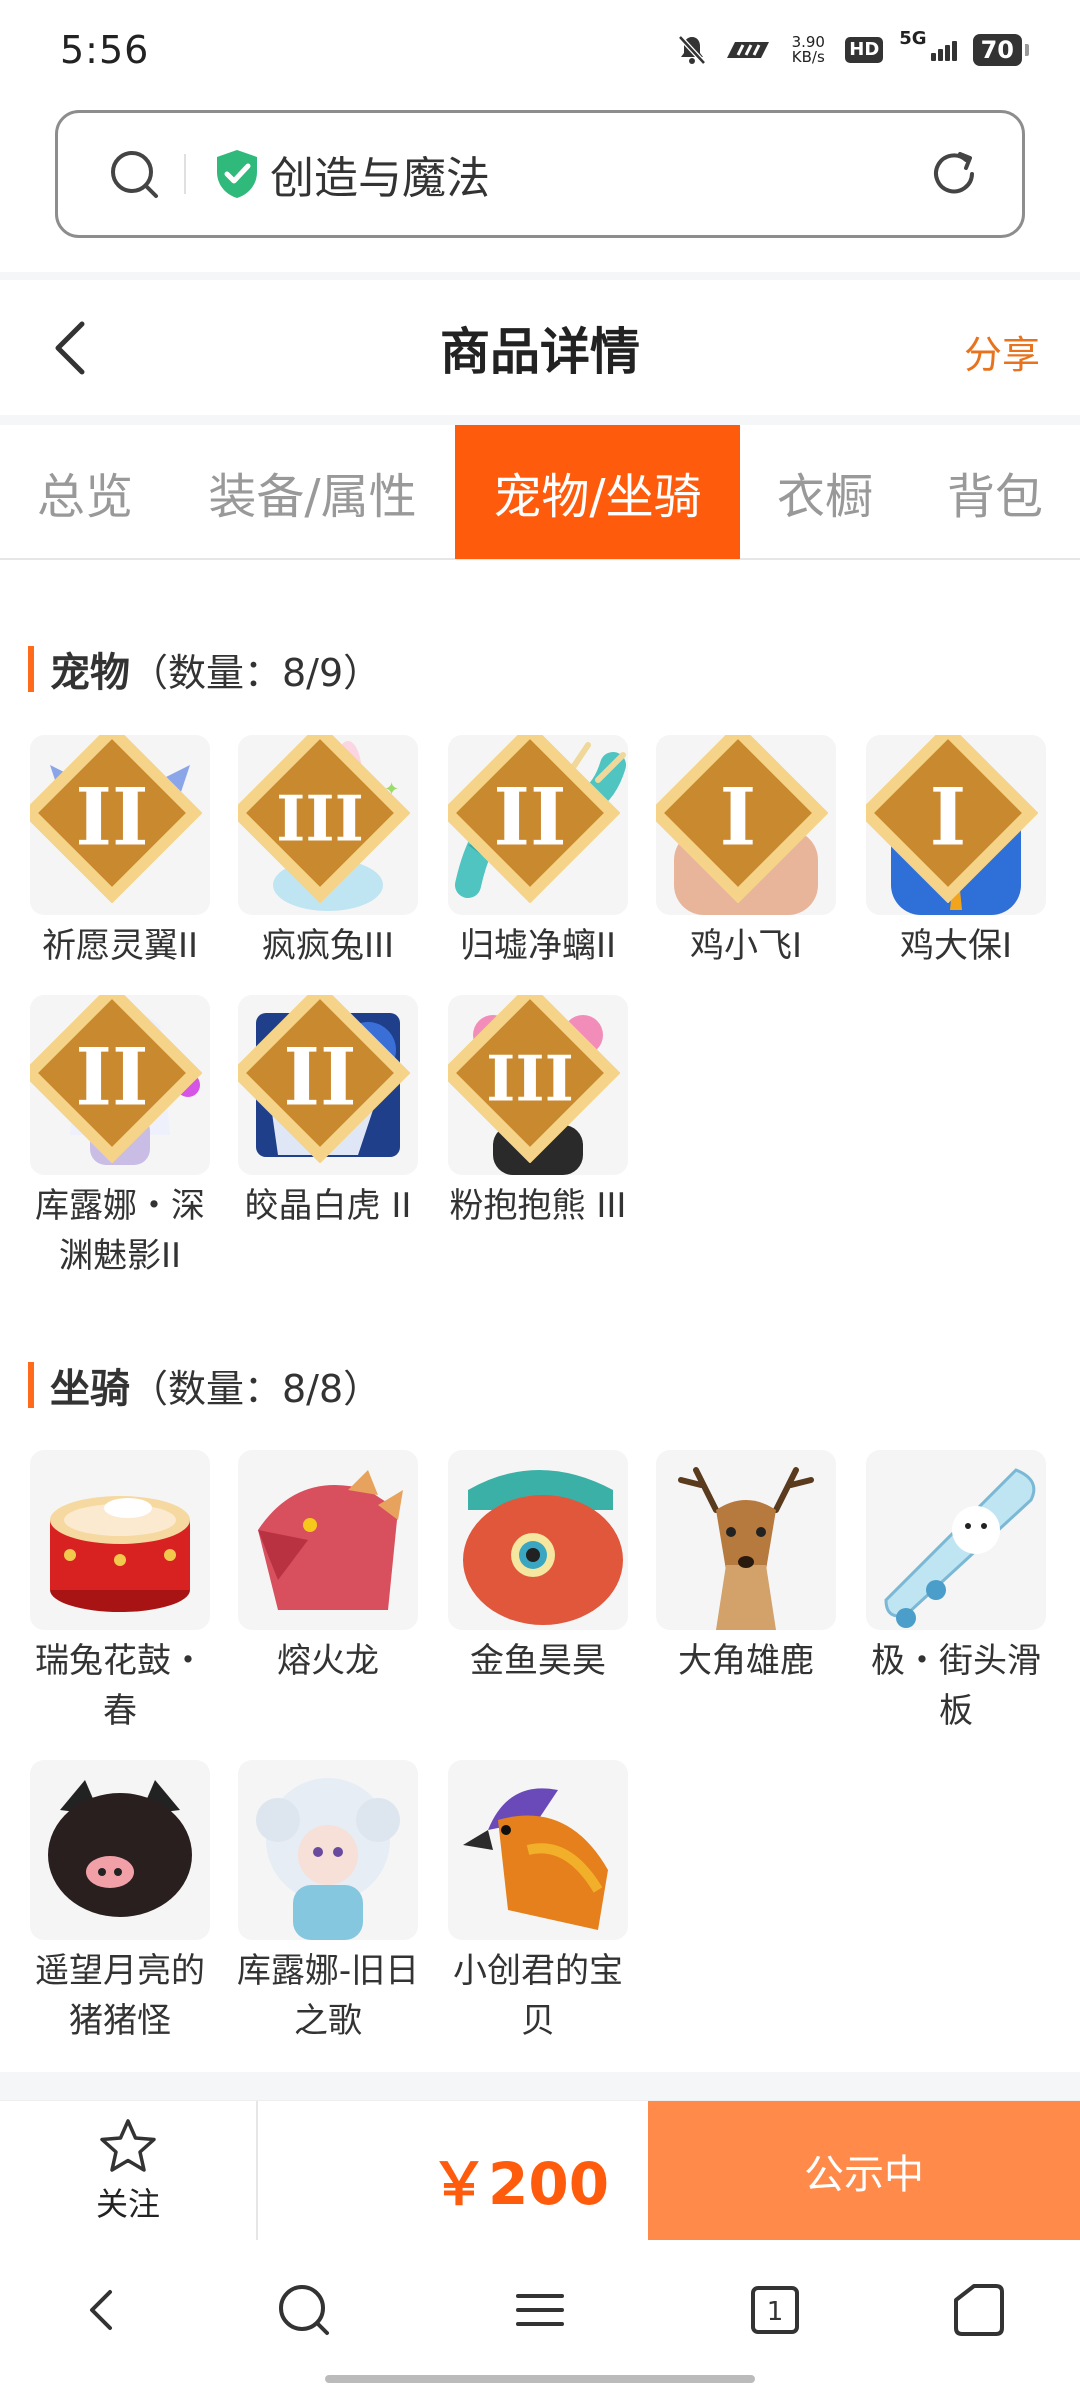  Describe the element at coordinates (538, 1206) in the screenshot. I see `item-name: 粉抱抱熊 III` at that location.